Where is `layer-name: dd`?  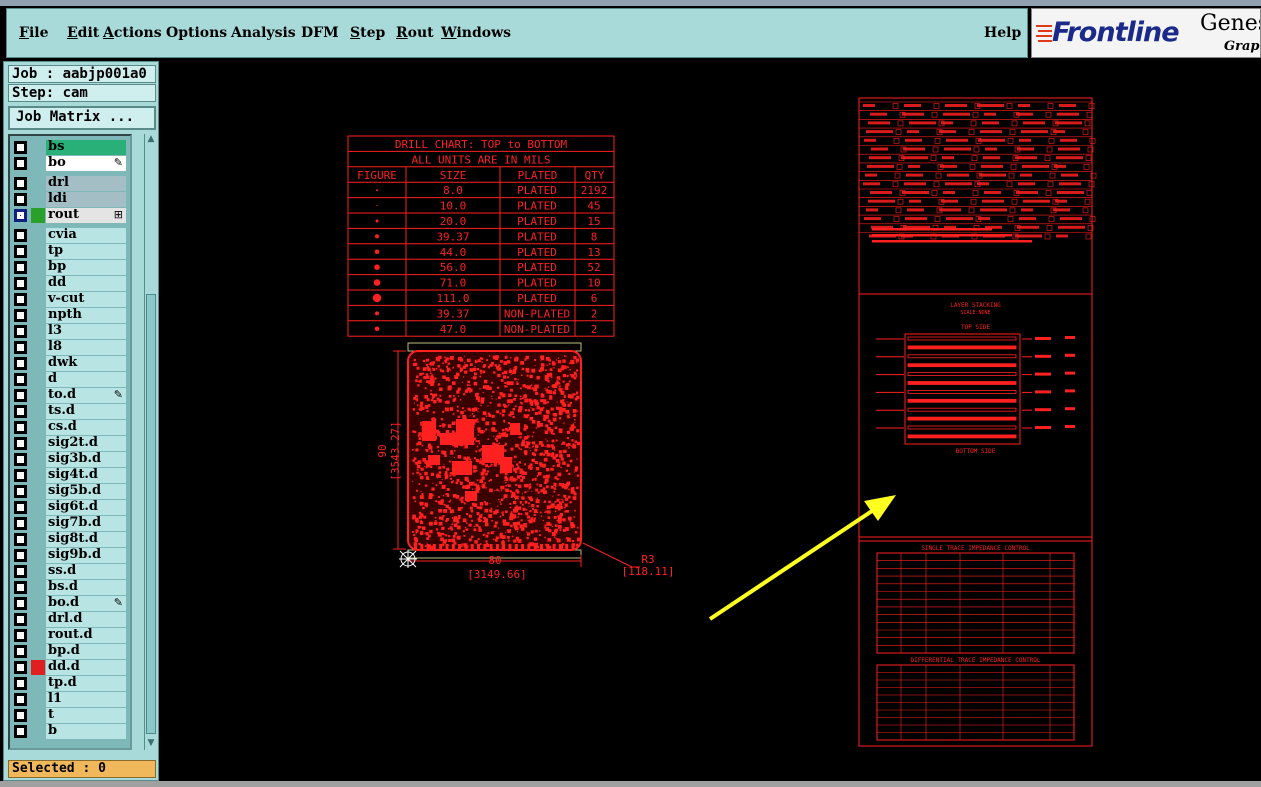
layer-name: dd is located at coordinates (86, 283).